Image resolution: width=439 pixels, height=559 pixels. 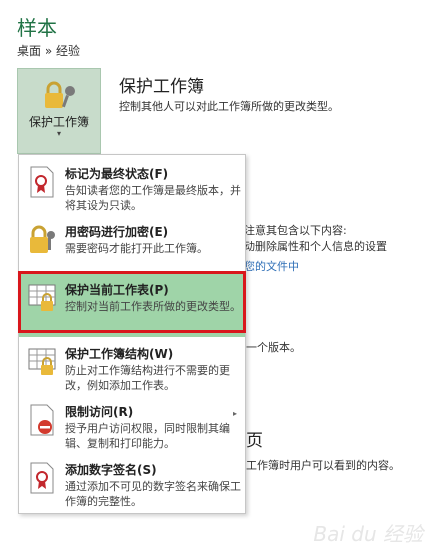 I want to click on menu-item-mark-final: 标记为最终状态(F) 告知读者您的工作簿是最终版本，并将其设为只读。, so click(x=132, y=189).